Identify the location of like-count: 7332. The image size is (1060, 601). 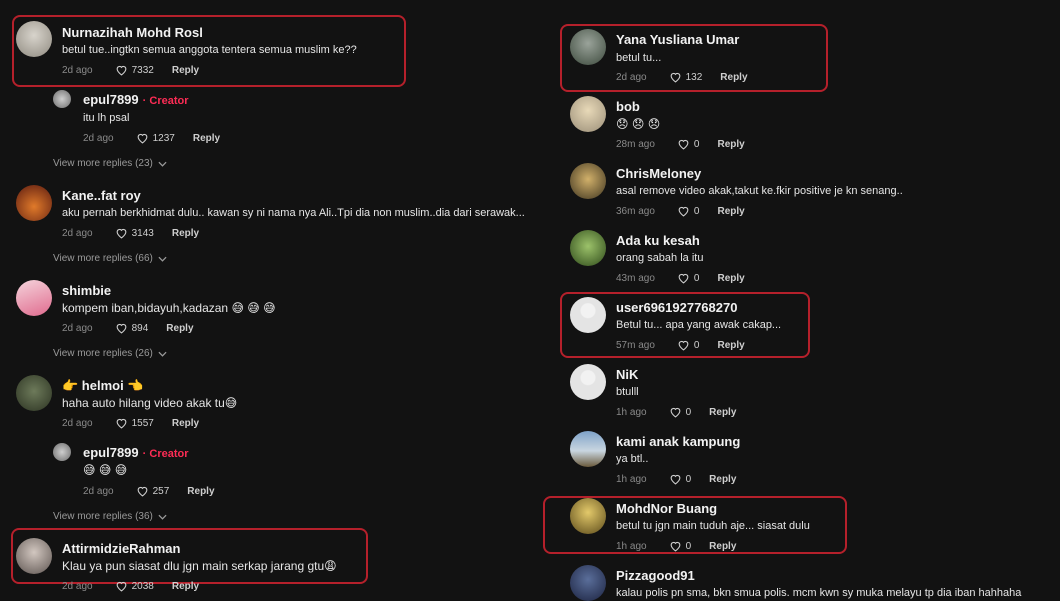
(142, 70).